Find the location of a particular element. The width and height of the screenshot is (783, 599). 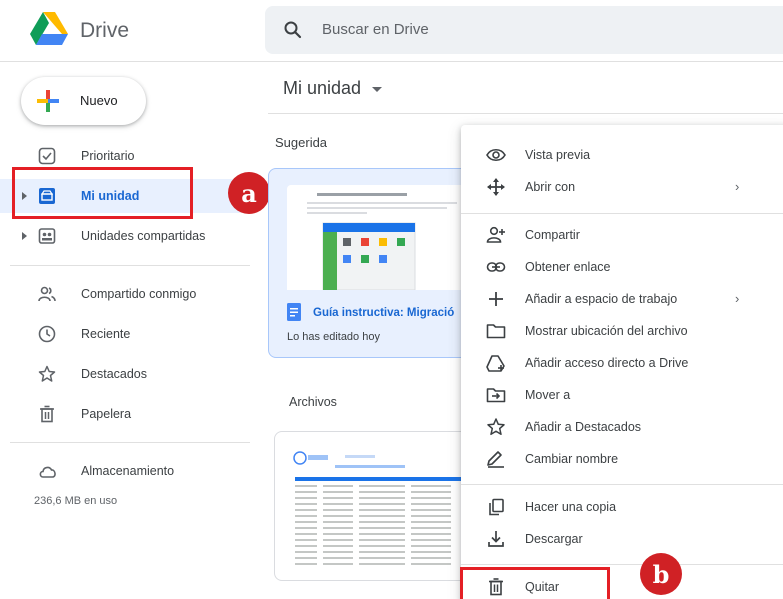

sidebar-item-papelera: Papelera is located at coordinates (130, 414).